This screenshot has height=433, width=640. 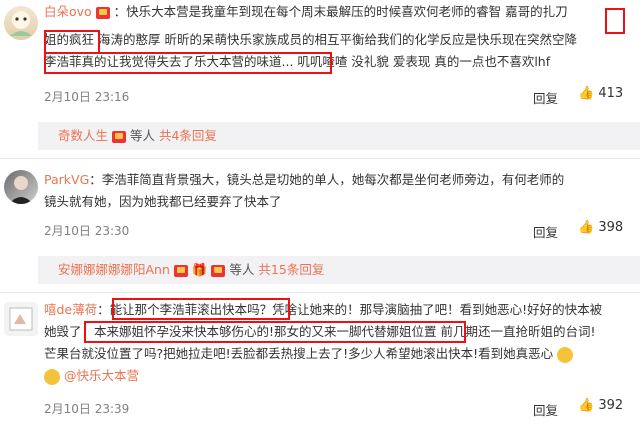 I want to click on comment-username: 白朵ovo, so click(x=68, y=11).